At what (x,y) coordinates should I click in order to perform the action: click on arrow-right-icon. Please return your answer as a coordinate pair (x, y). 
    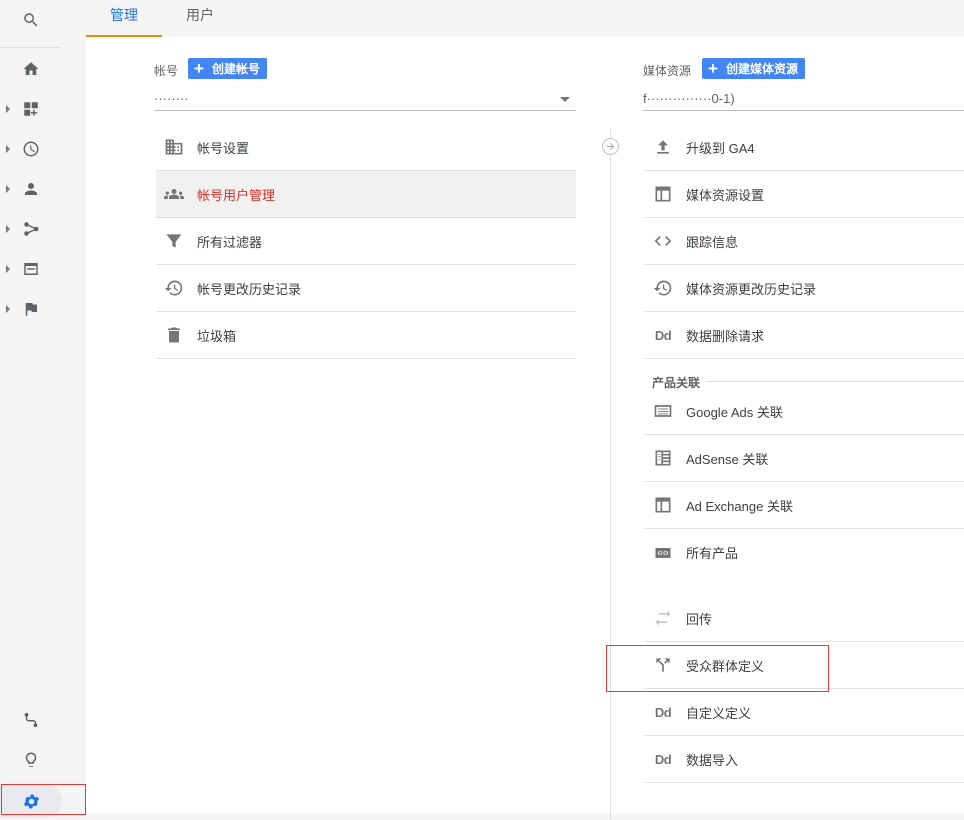
    Looking at the image, I should click on (610, 146).